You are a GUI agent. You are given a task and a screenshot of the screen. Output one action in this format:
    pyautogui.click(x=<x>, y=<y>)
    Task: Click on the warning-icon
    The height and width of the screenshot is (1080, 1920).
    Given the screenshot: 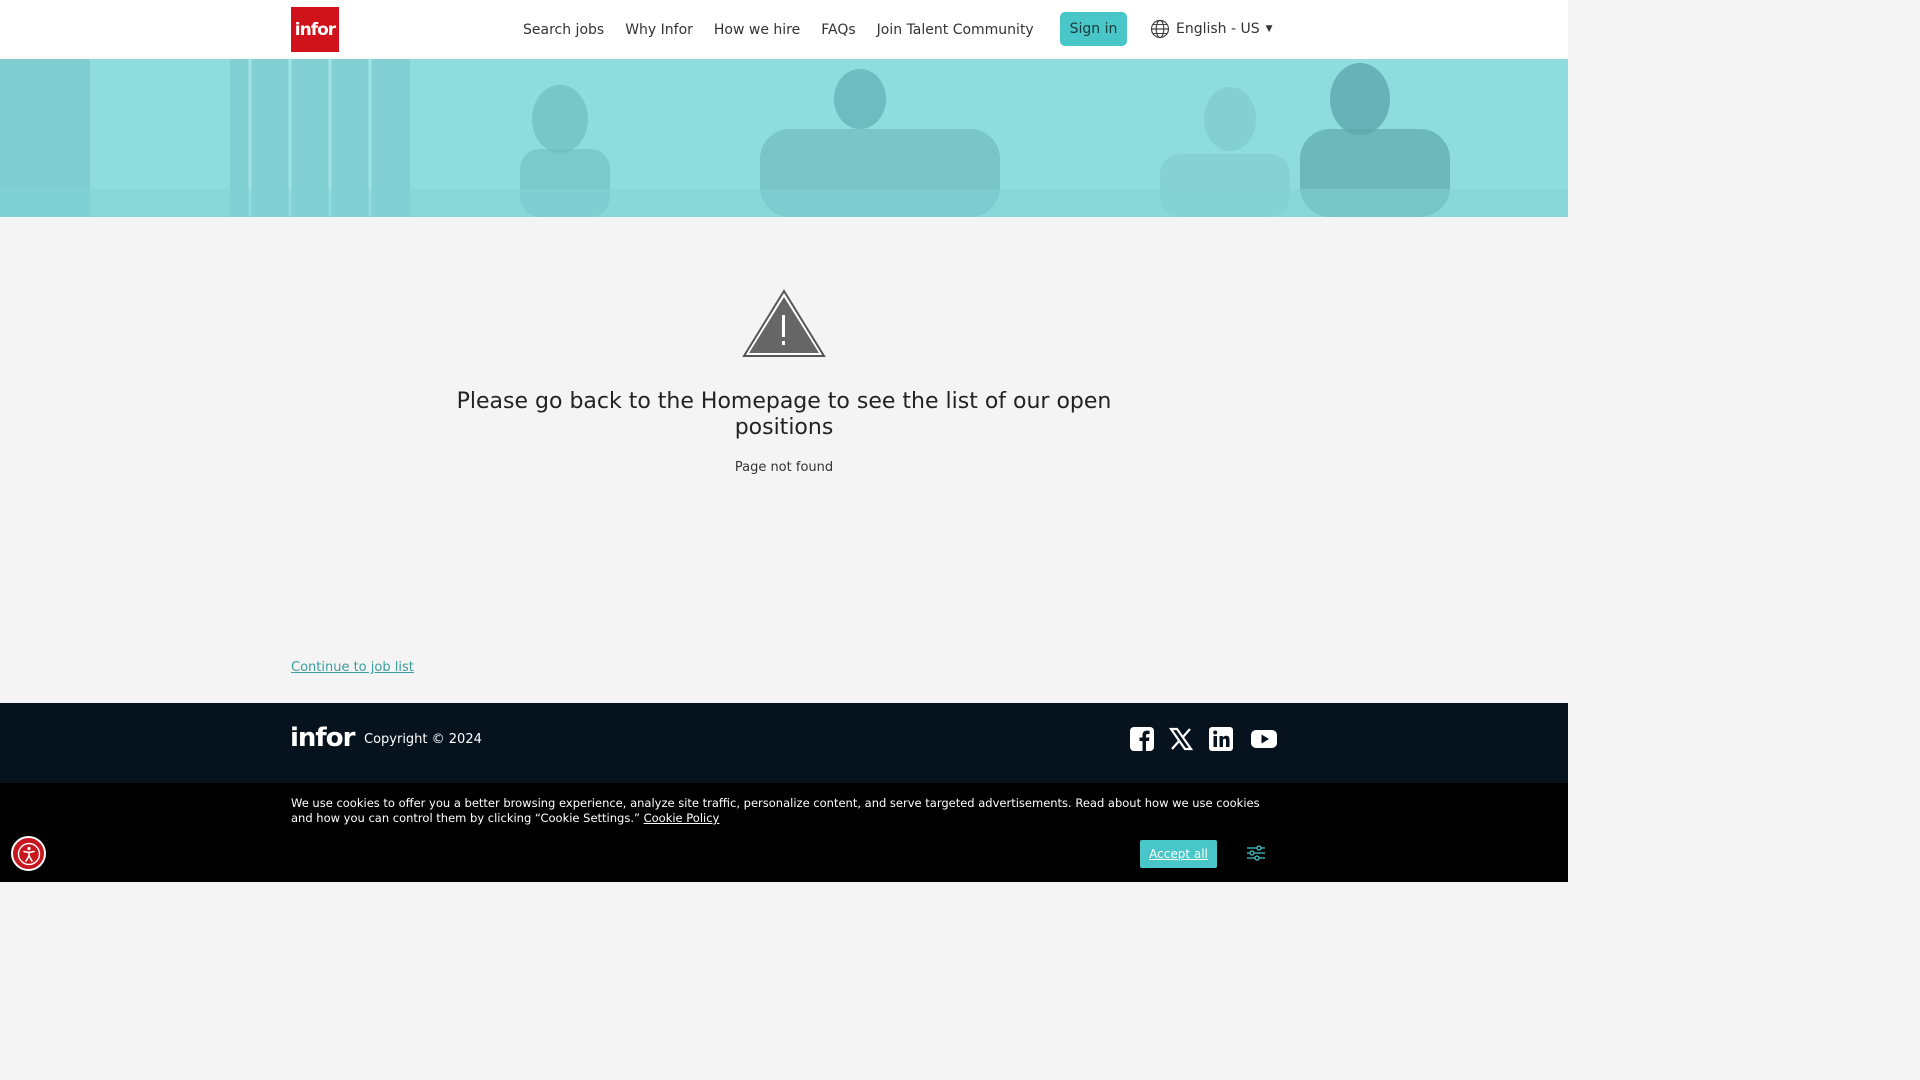 What is the action you would take?
    pyautogui.click(x=784, y=323)
    